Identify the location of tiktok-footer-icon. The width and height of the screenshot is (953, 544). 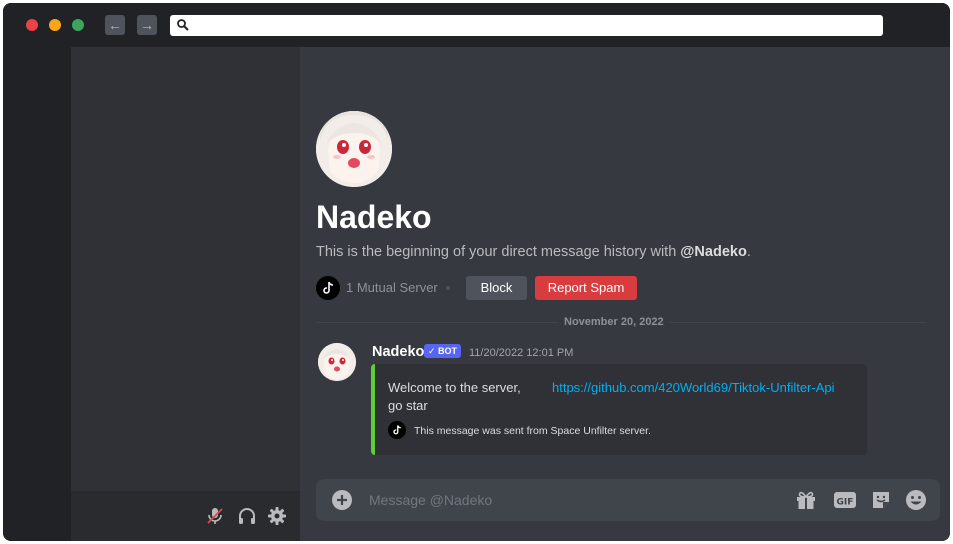
(397, 430).